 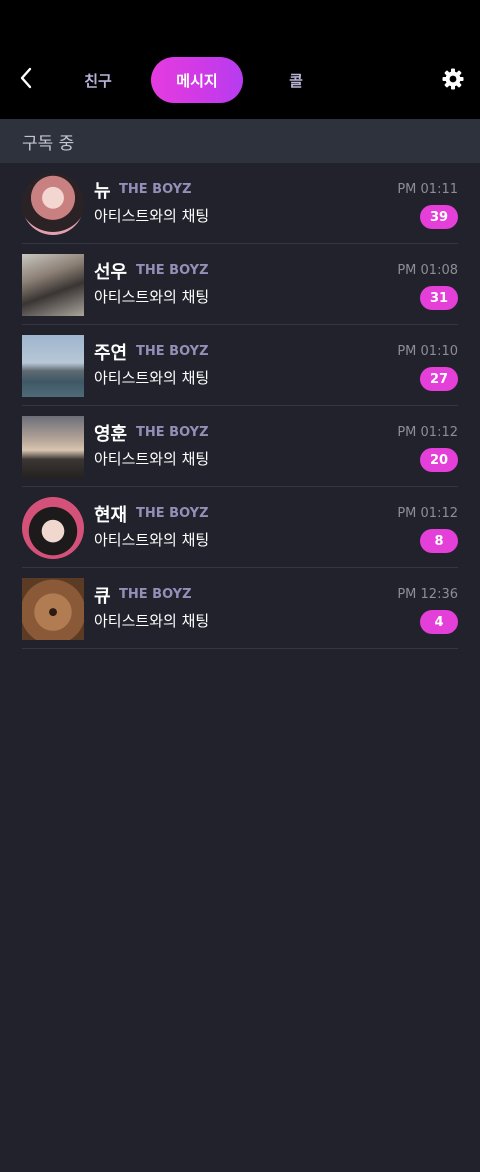 What do you see at coordinates (111, 434) in the screenshot?
I see `chat-name: 영훈` at bounding box center [111, 434].